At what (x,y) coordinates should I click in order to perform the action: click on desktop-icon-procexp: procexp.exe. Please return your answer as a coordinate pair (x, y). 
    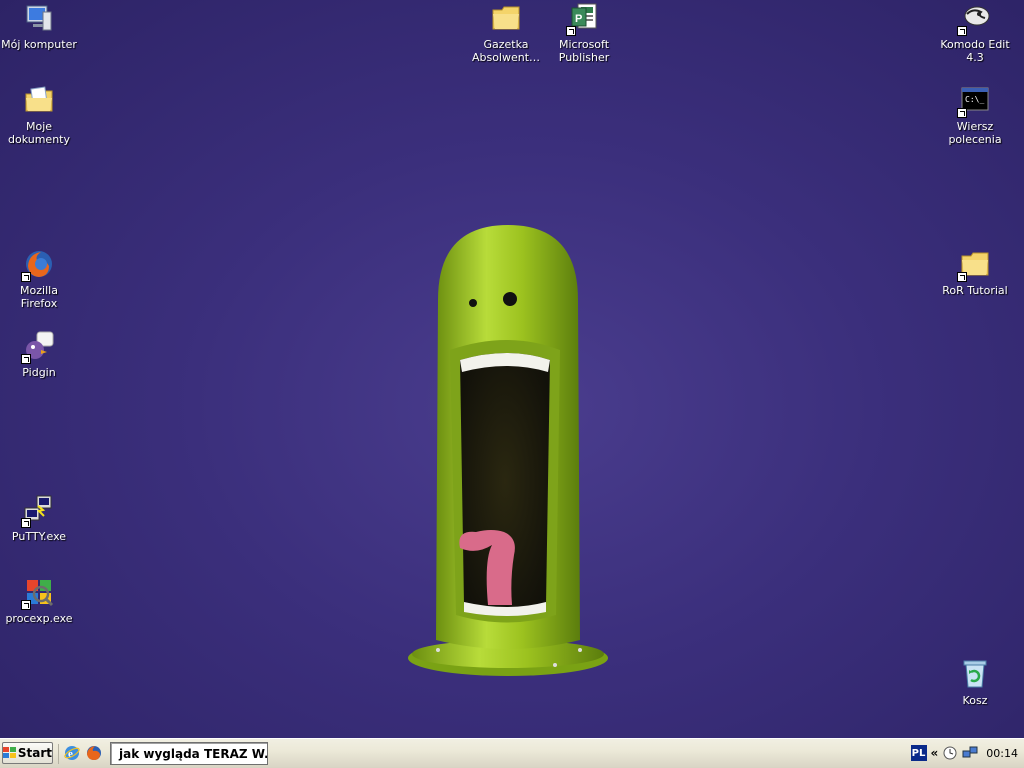
    Looking at the image, I should click on (39, 600).